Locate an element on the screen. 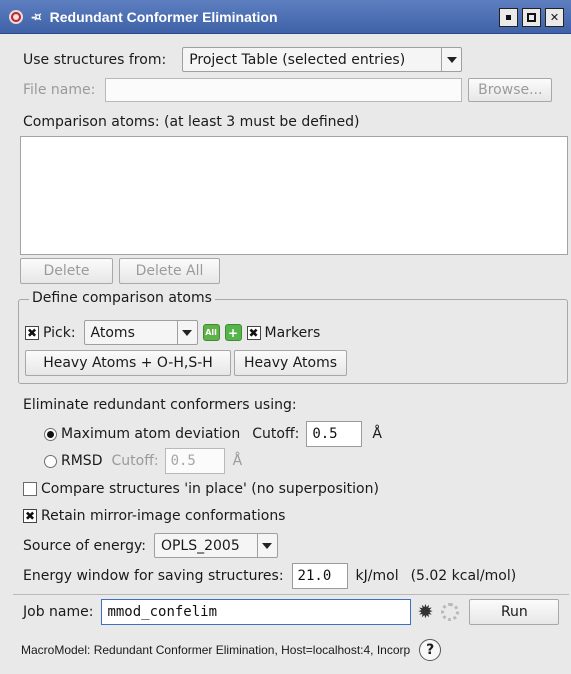 Image resolution: width=571 pixels, height=674 pixels. rmsd-row: RMSD Cutoff: Å is located at coordinates (143, 461).